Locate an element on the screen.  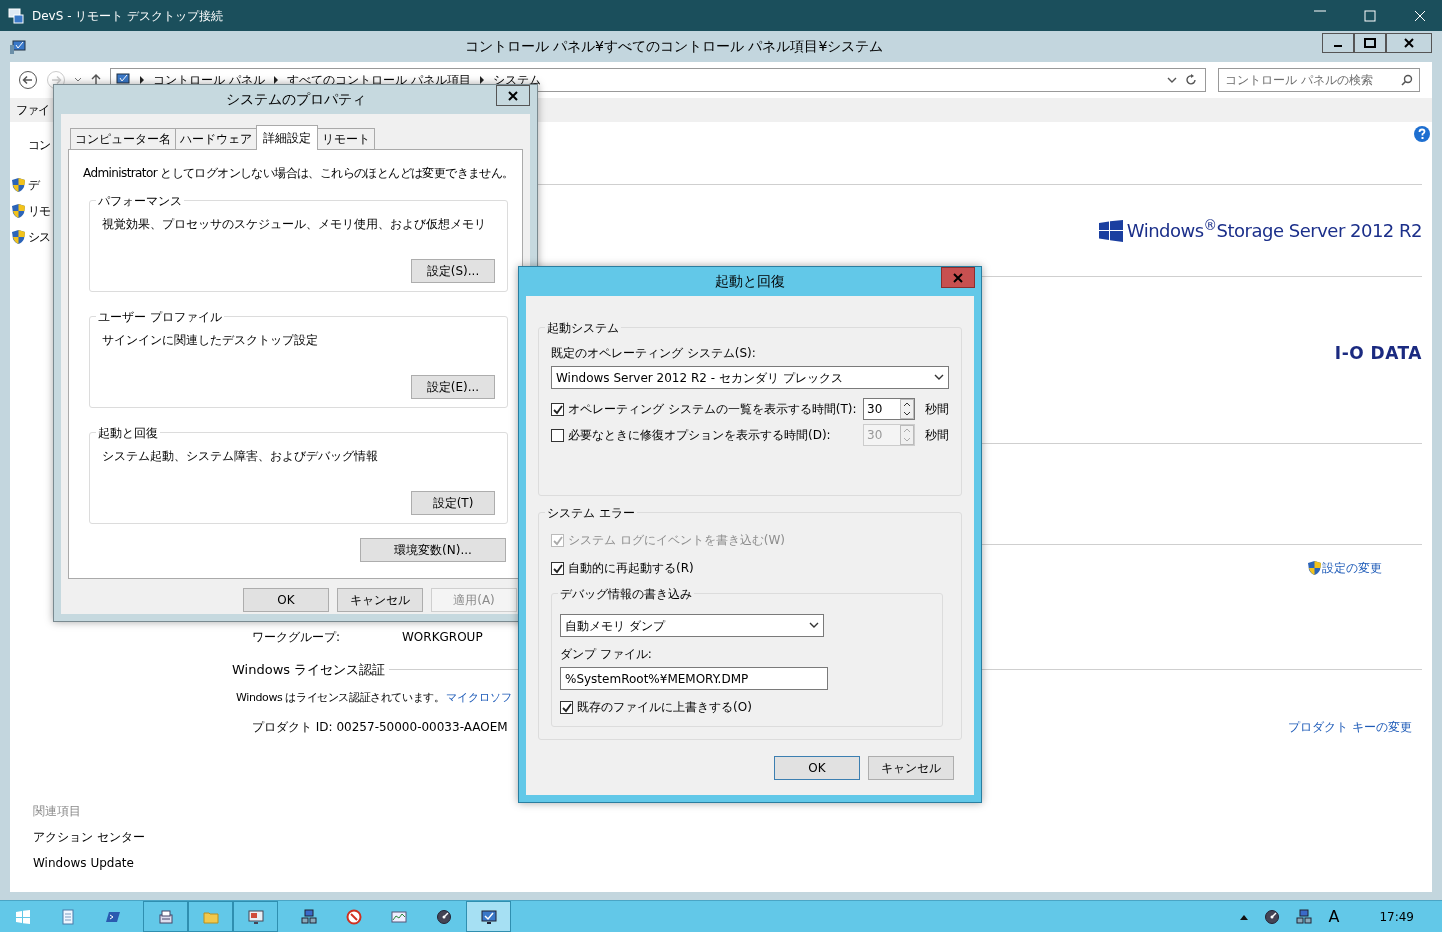
help-icon is located at coordinates (1422, 134).